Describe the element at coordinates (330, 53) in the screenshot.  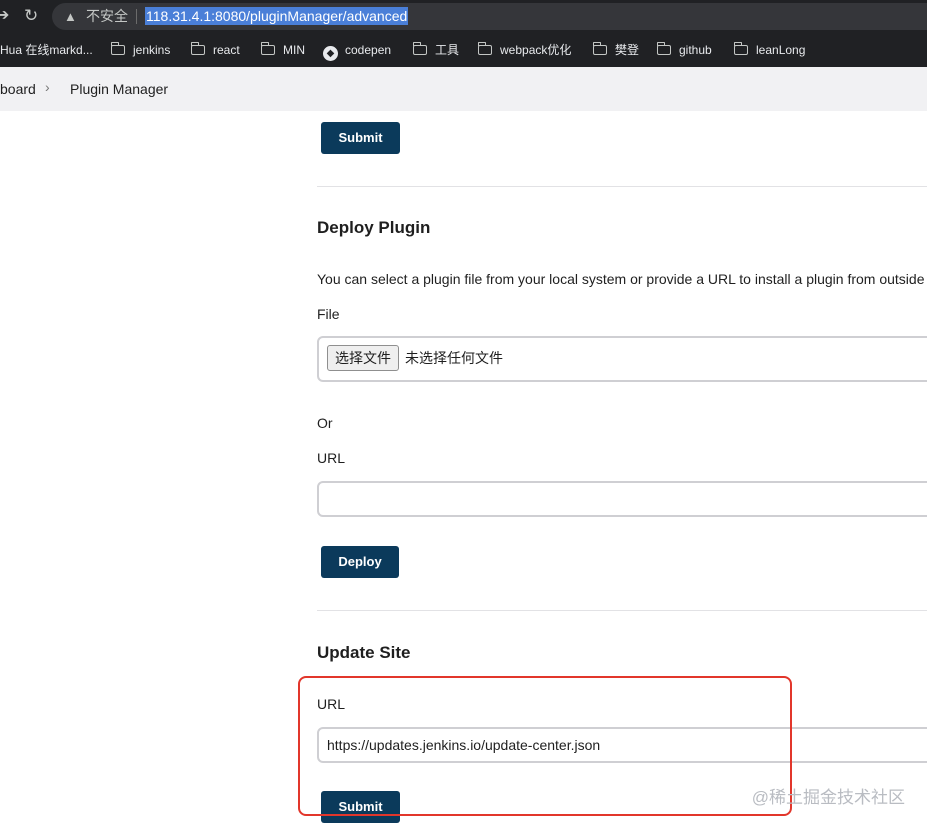
I see `codepen-icon: ◆` at that location.